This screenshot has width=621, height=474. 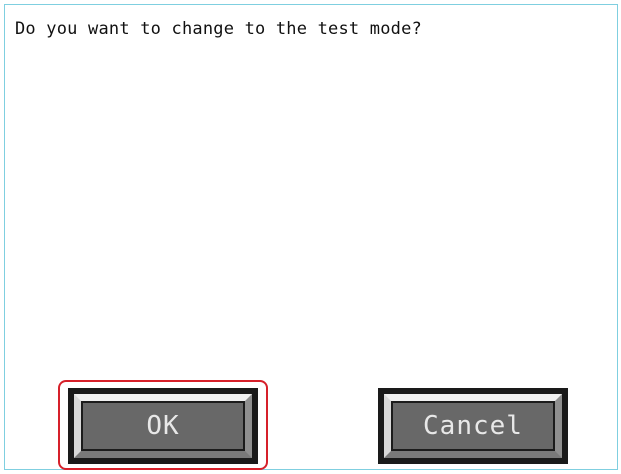 I want to click on ok-button: OK, so click(x=163, y=426).